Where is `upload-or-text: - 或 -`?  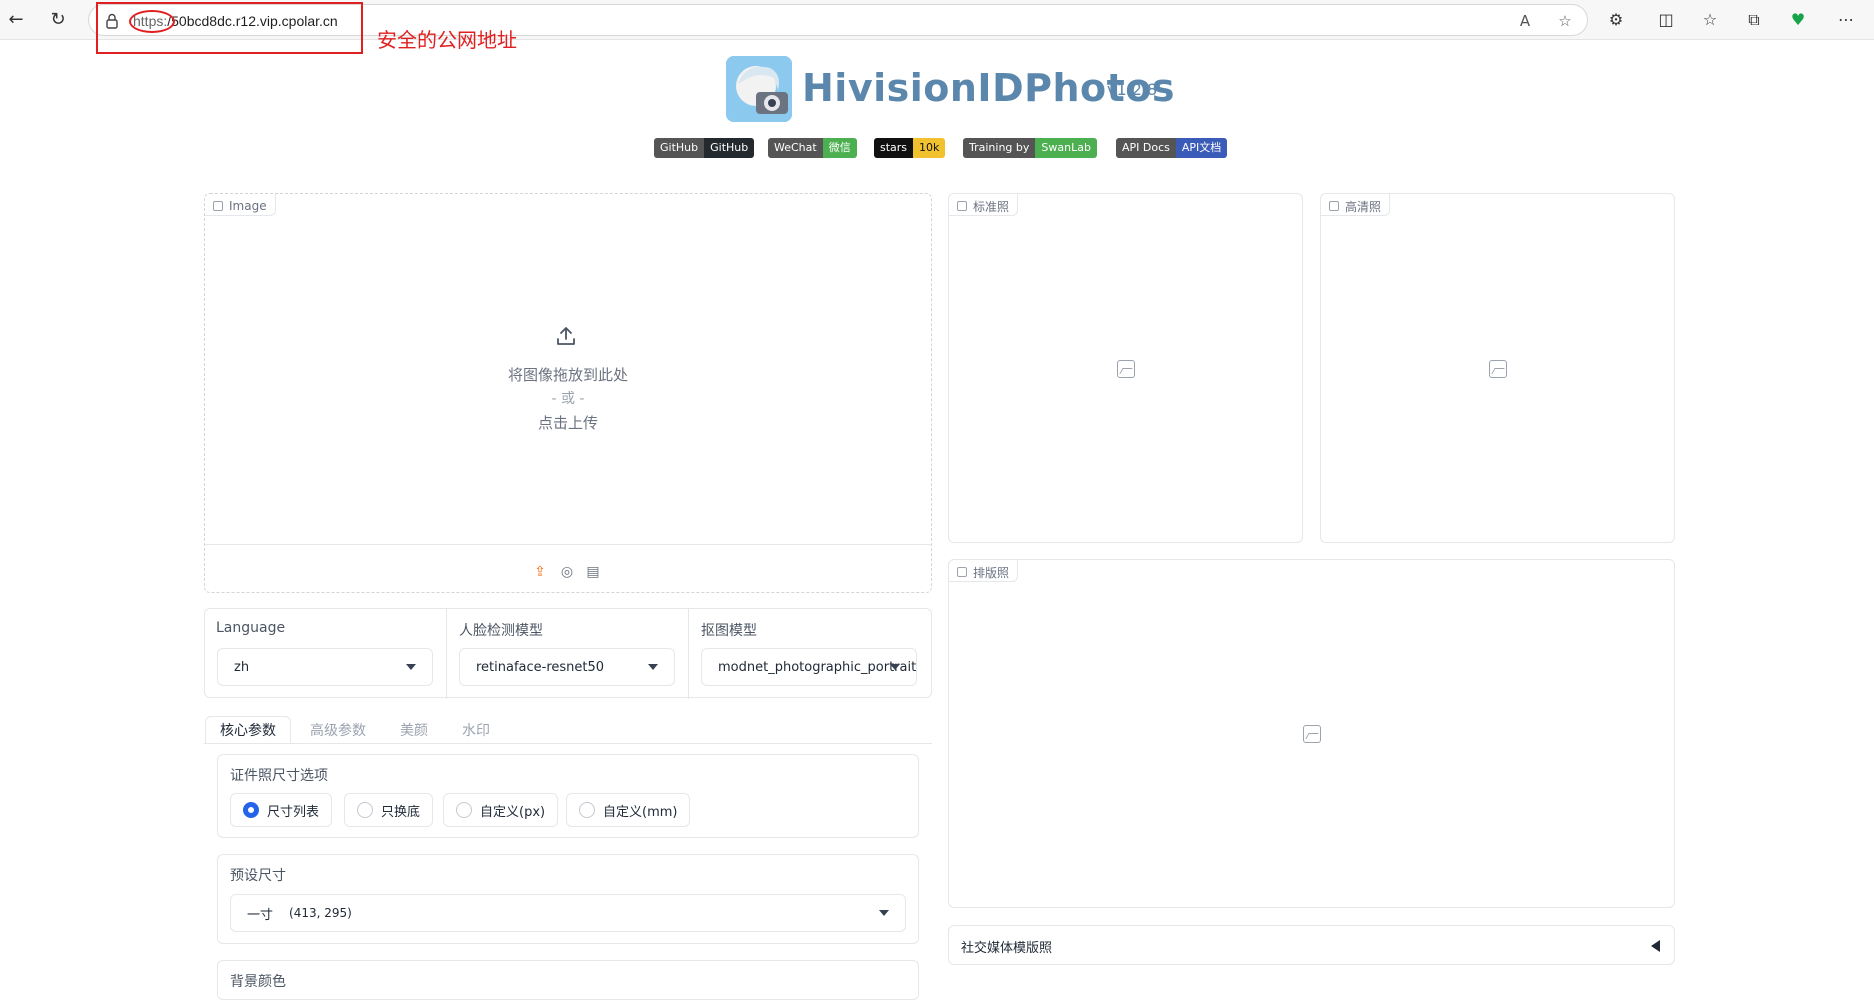 upload-or-text: - 或 - is located at coordinates (568, 399).